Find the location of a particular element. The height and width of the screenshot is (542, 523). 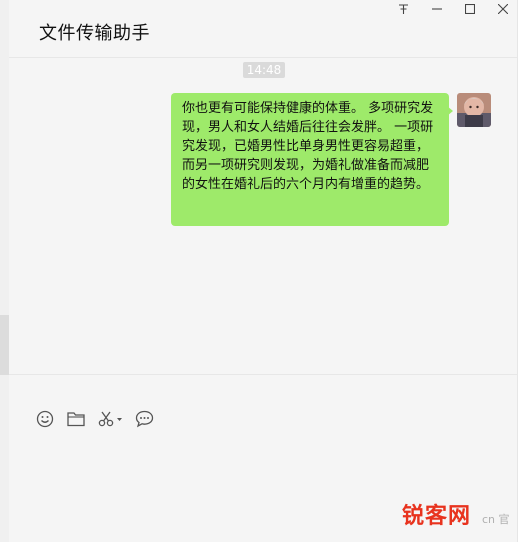

avatar is located at coordinates (474, 110).